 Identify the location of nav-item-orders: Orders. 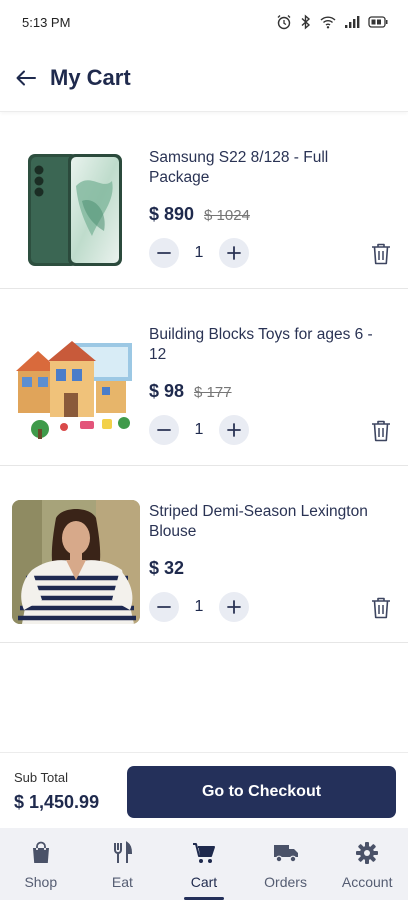
(286, 864).